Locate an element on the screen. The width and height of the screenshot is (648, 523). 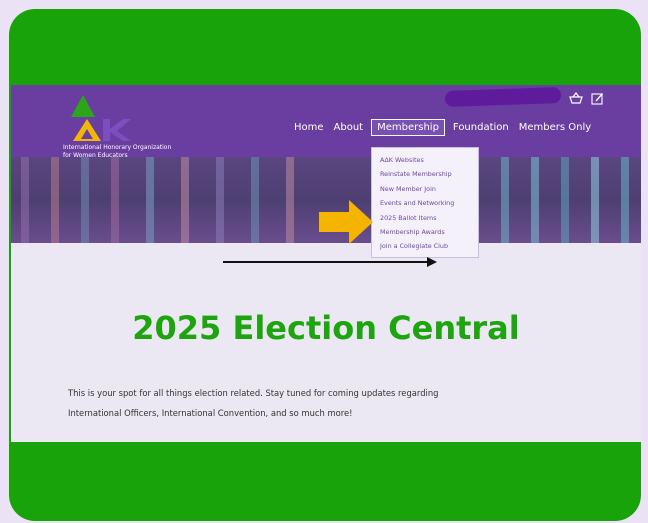
nav-members-only: Members Only is located at coordinates (555, 127).